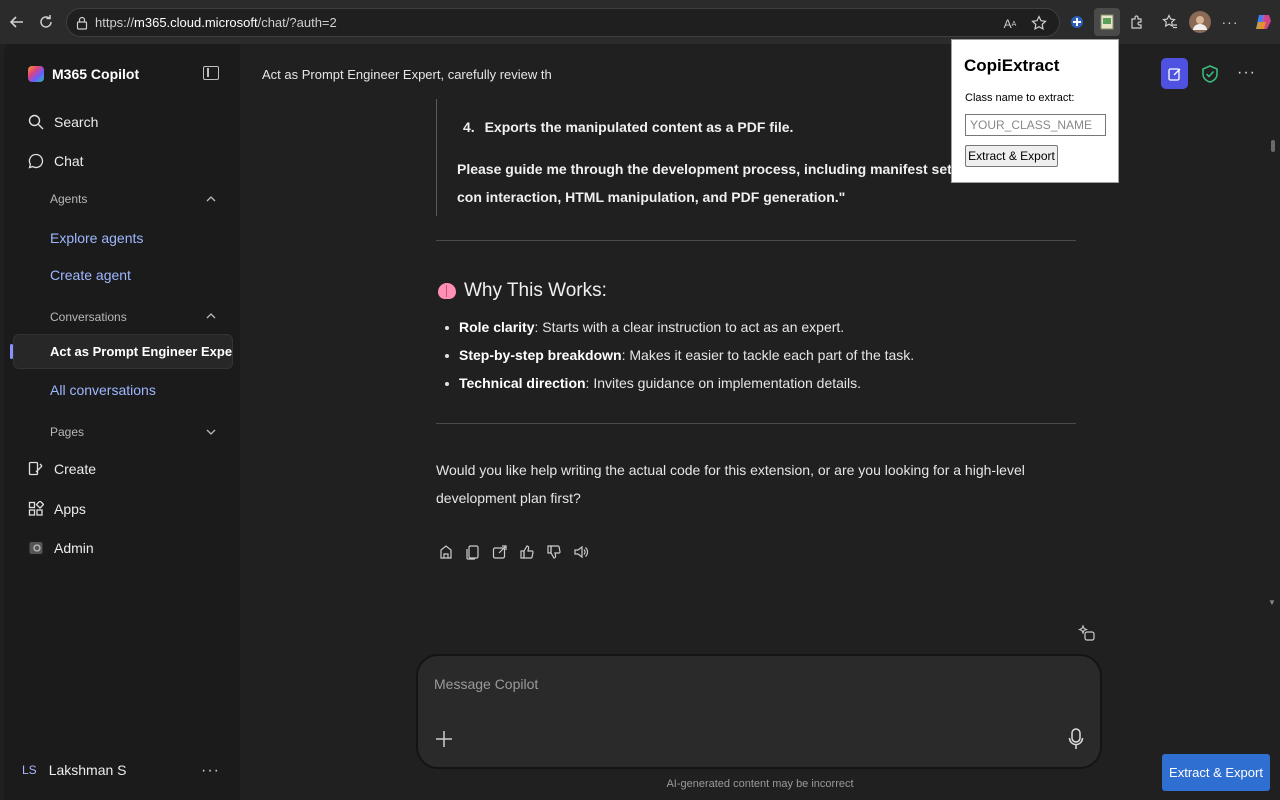 The width and height of the screenshot is (1280, 800). What do you see at coordinates (1039, 23) in the screenshot?
I see `favorite-star-icon` at bounding box center [1039, 23].